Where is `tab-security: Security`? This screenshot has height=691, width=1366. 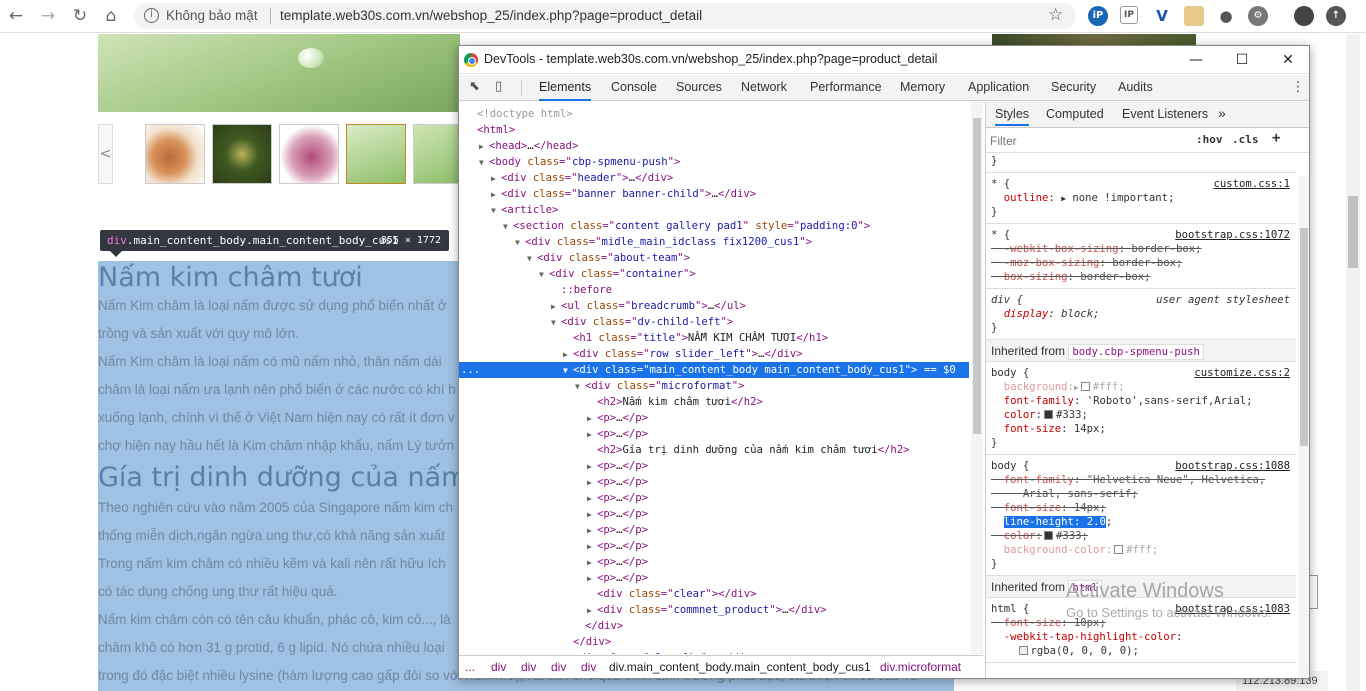 tab-security: Security is located at coordinates (1073, 88).